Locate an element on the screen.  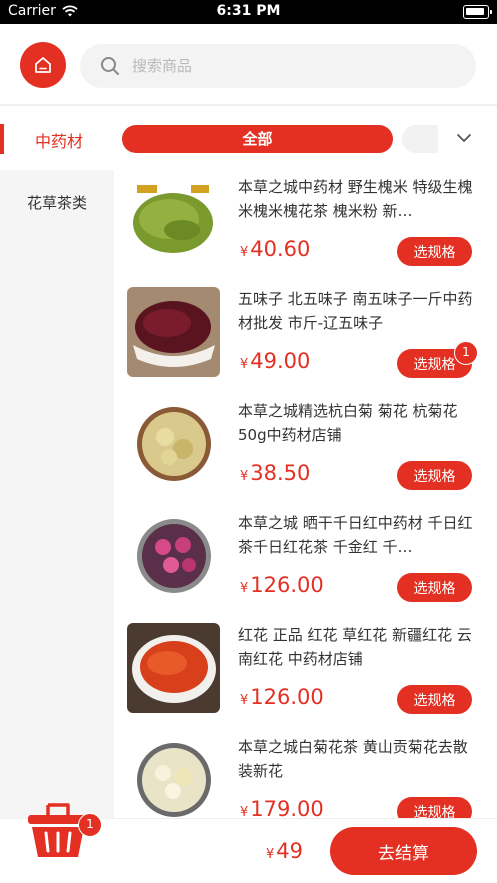
home-button is located at coordinates (43, 65).